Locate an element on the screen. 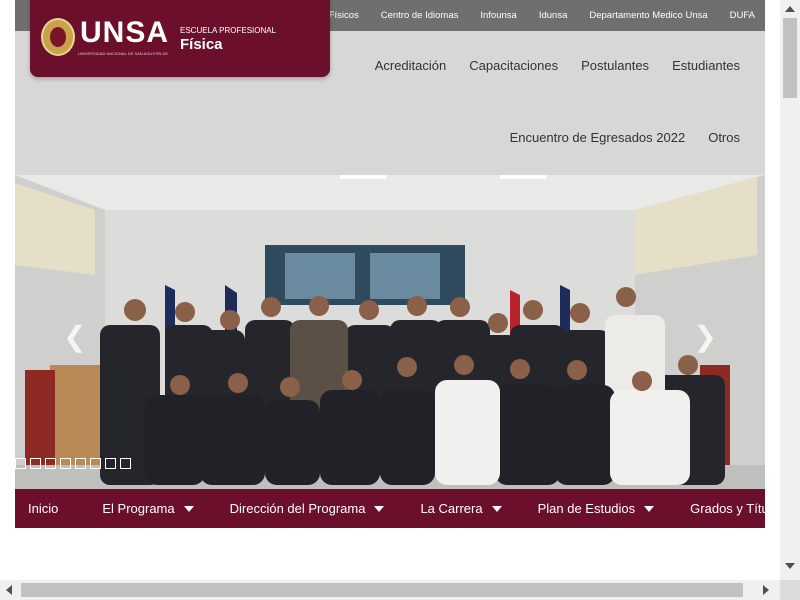 The width and height of the screenshot is (800, 600). school-label: ESCUELA PROFESIONAL is located at coordinates (228, 30).